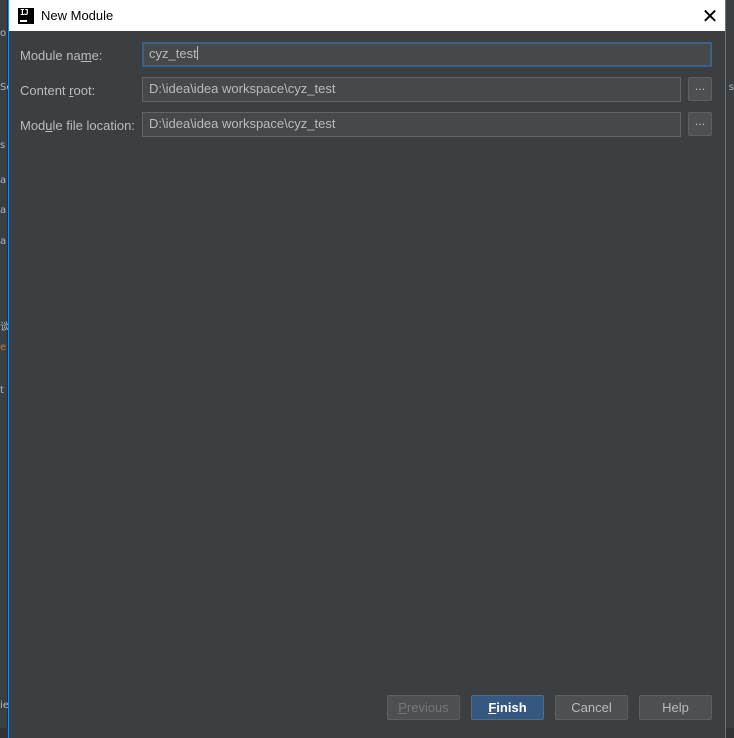 The width and height of the screenshot is (734, 738). I want to click on help-button: Help, so click(675, 707).